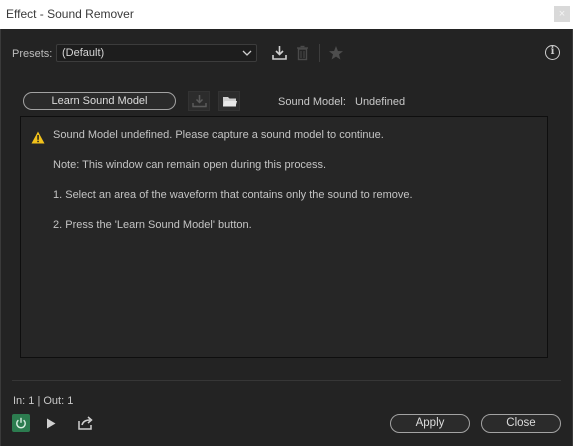  What do you see at coordinates (279, 54) in the screenshot?
I see `download-preset-icon` at bounding box center [279, 54].